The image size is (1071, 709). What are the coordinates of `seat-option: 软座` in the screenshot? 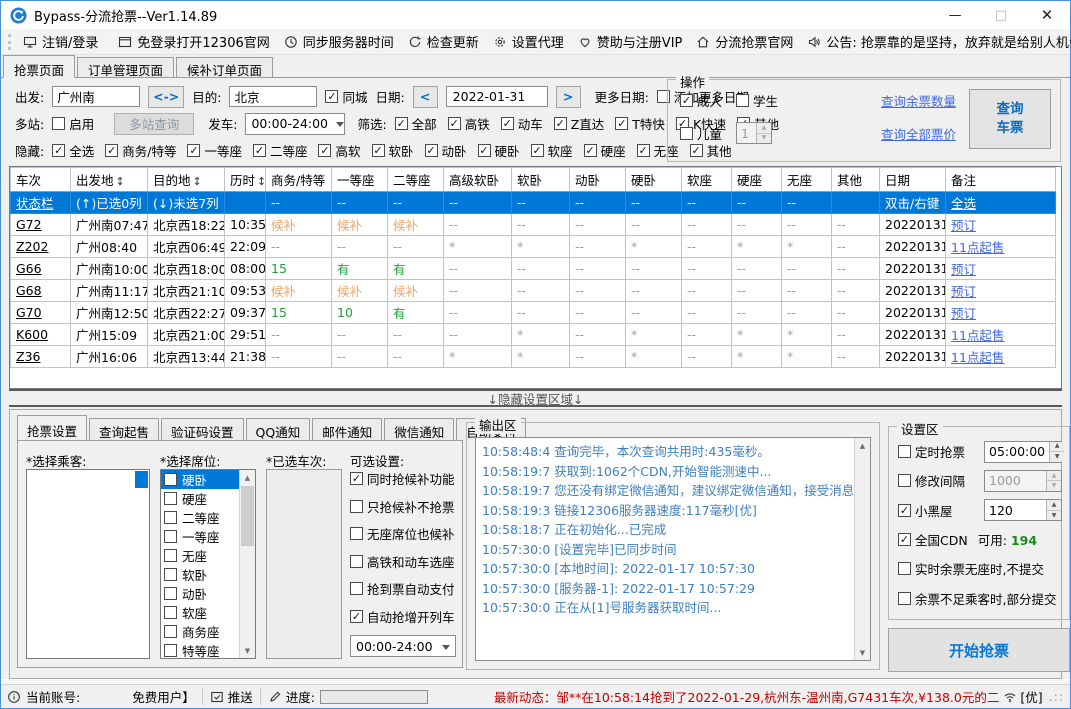 It's located at (200, 612).